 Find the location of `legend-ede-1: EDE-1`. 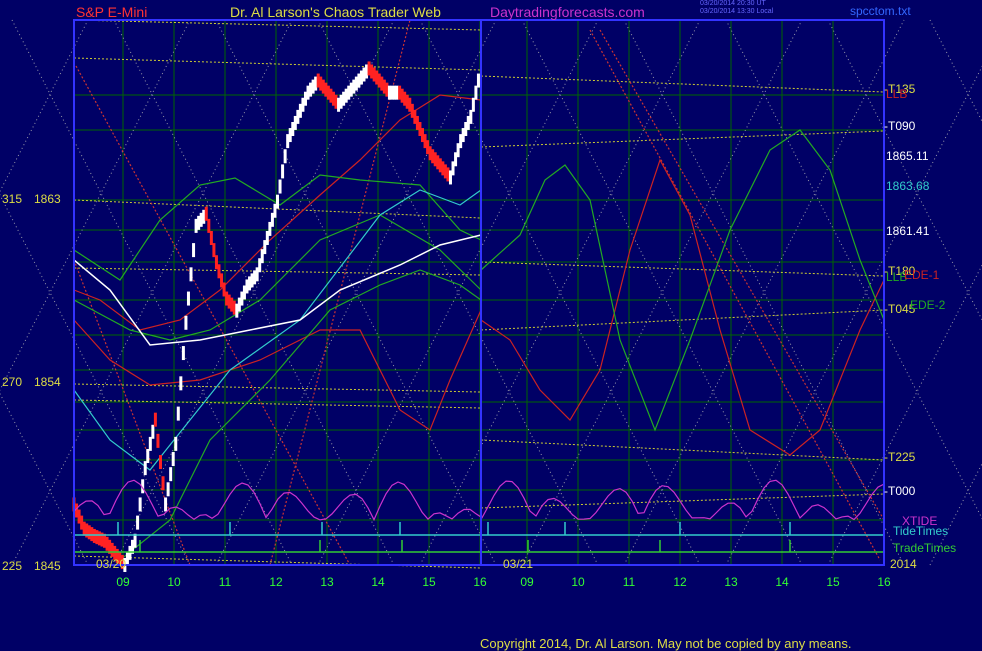

legend-ede-1: EDE-1 is located at coordinates (922, 275).